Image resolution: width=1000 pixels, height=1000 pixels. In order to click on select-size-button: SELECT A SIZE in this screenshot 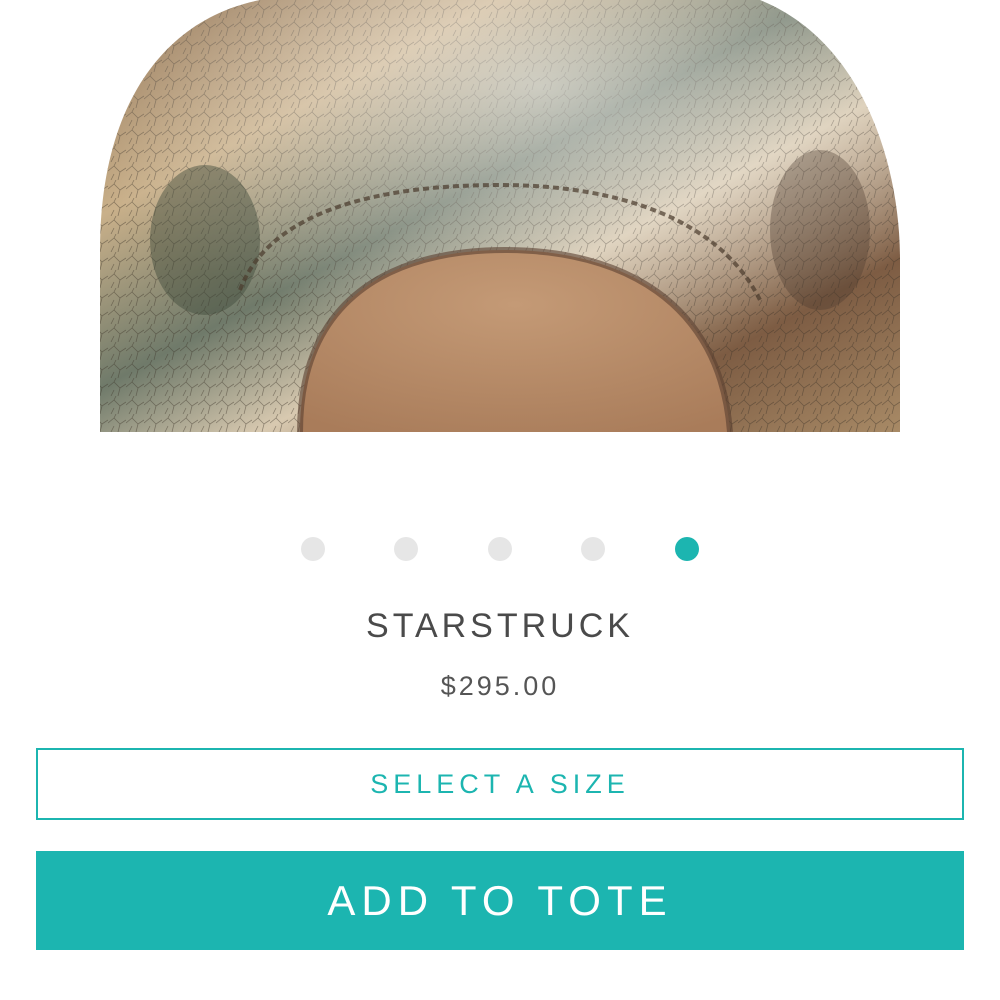, I will do `click(500, 784)`.